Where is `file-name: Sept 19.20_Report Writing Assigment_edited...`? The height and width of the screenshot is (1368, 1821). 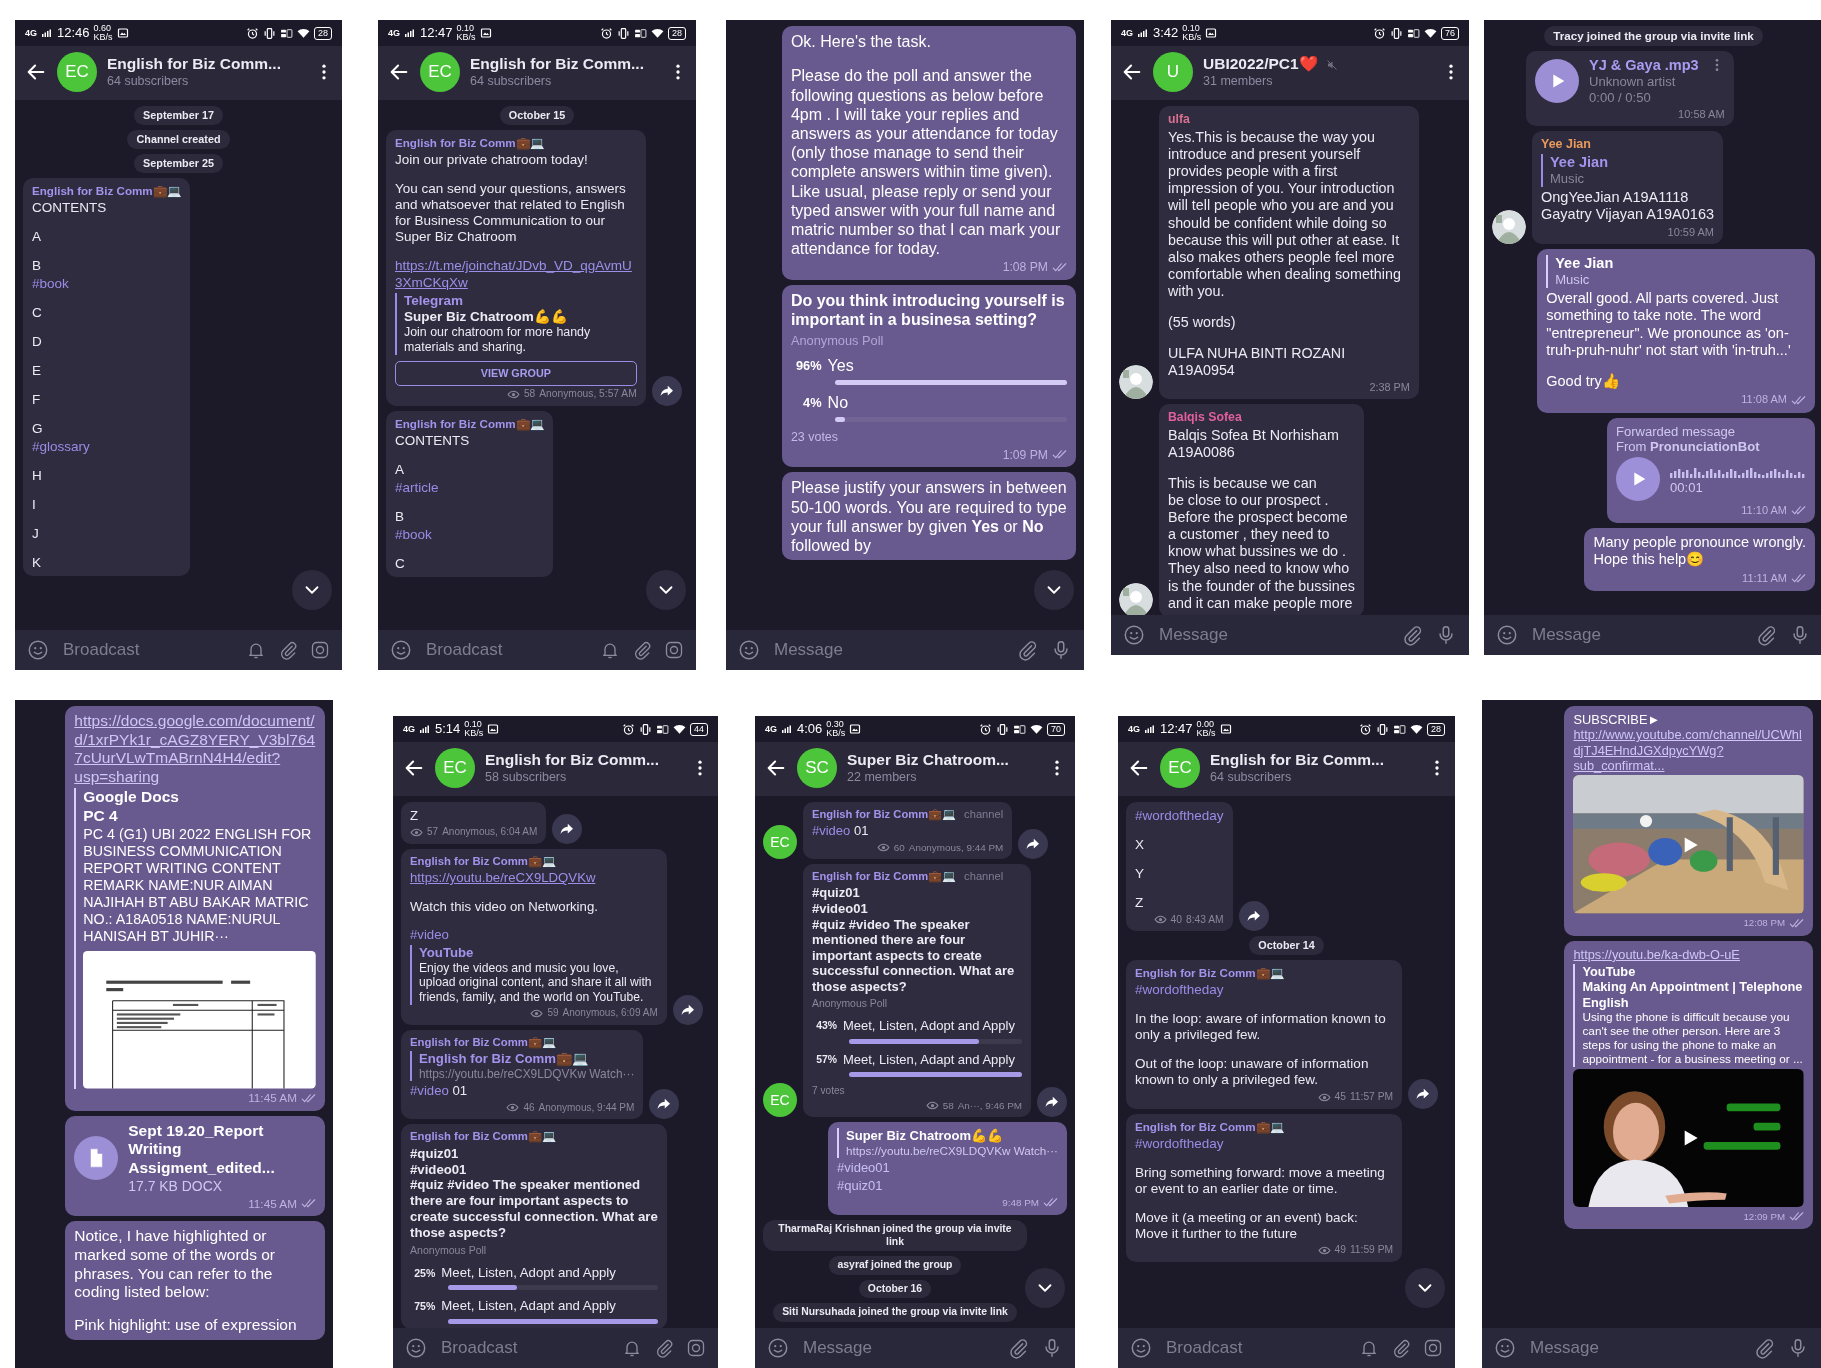
file-name: Sept 19.20_Report Writing Assigment_edited... is located at coordinates (202, 1149).